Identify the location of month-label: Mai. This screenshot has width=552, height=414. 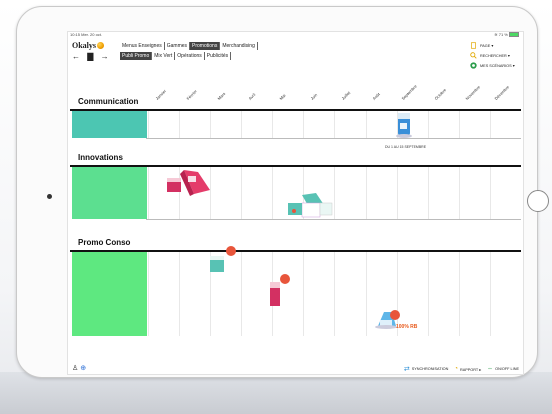
(282, 96).